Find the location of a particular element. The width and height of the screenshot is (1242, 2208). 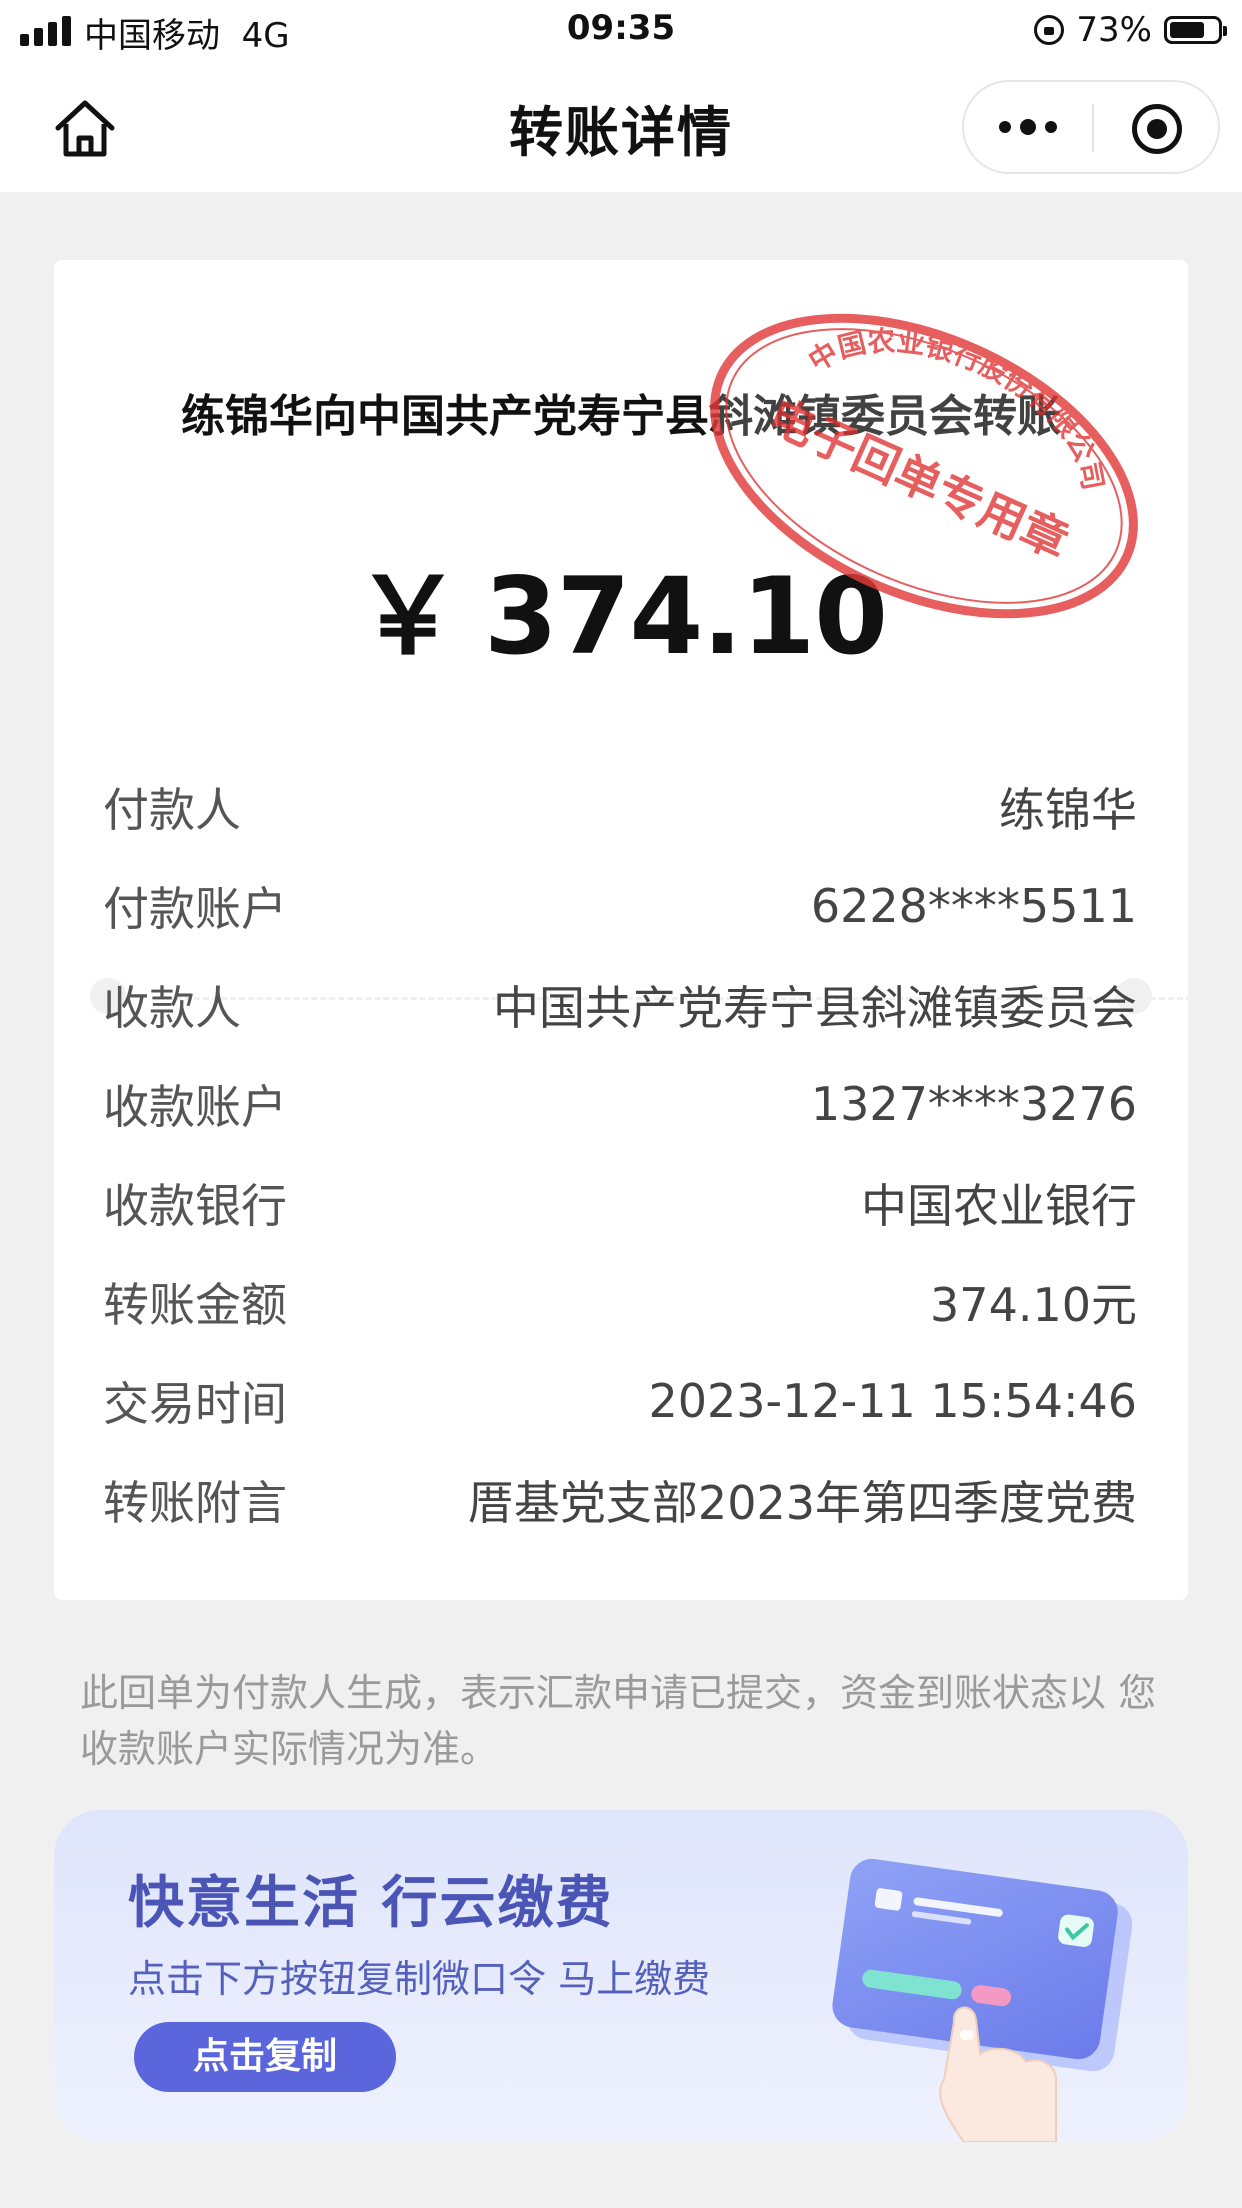

card-tap-illustration-icon is located at coordinates (982, 2000).